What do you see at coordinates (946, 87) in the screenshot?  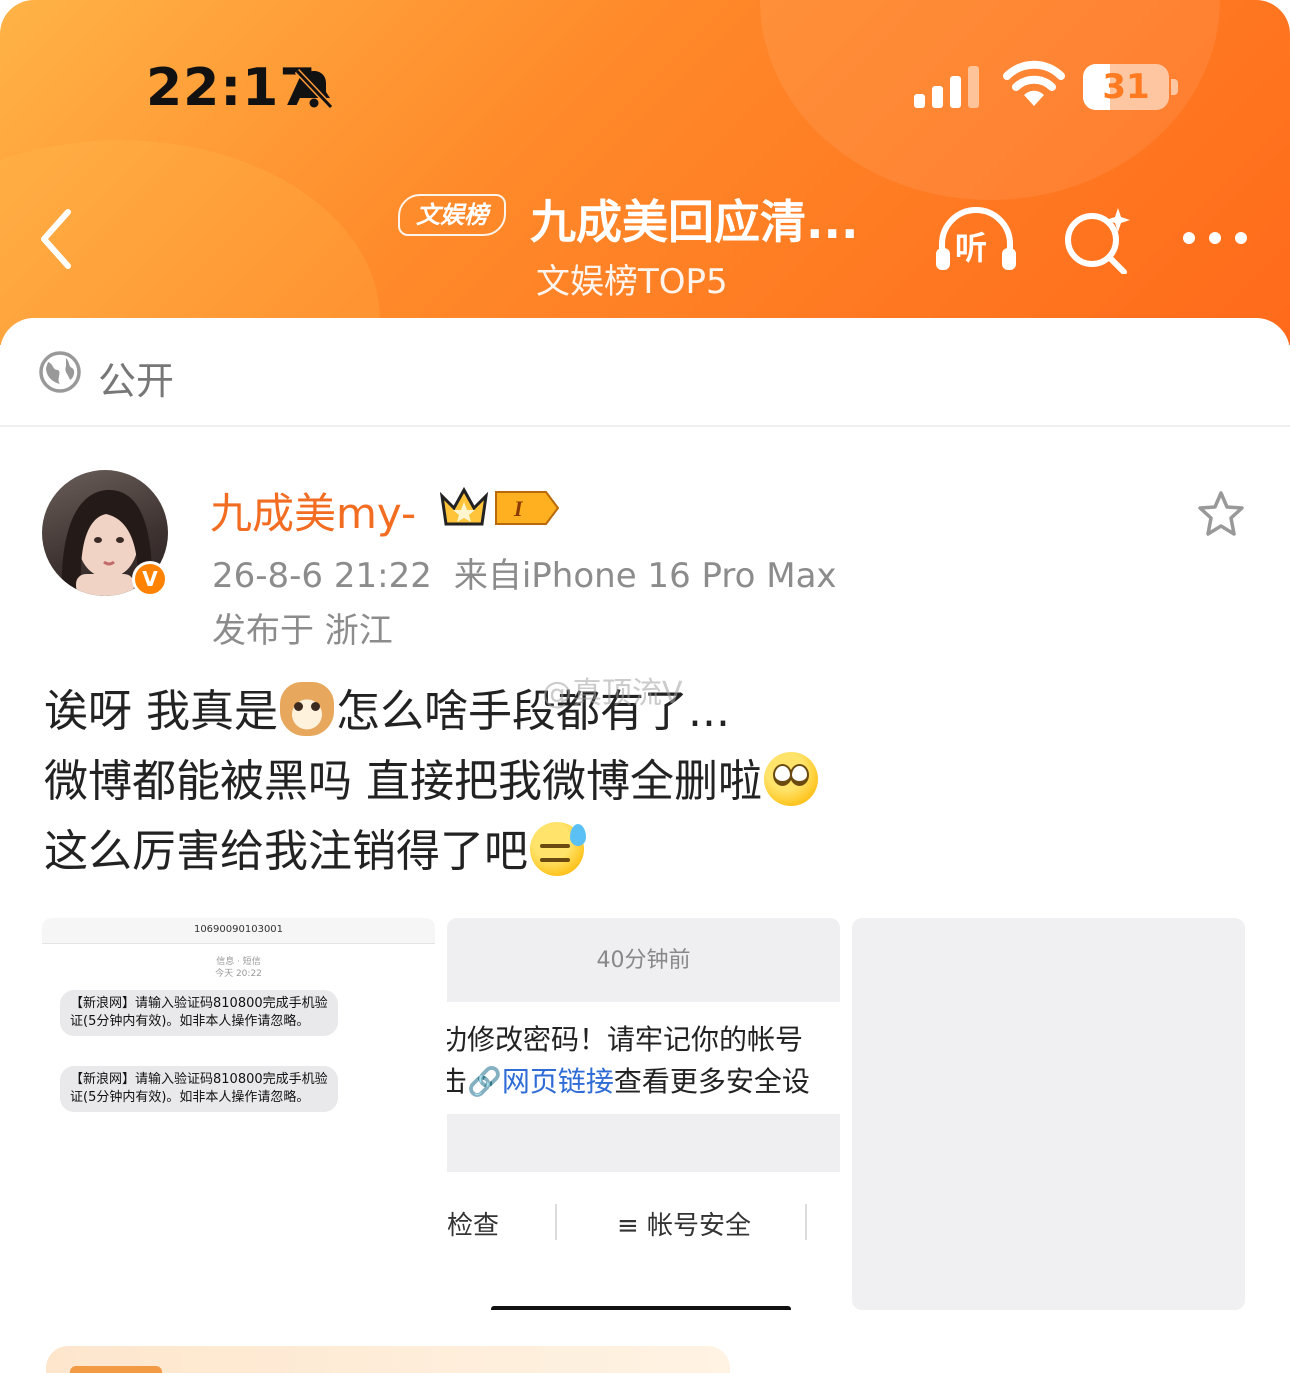 I see `signal-icon` at bounding box center [946, 87].